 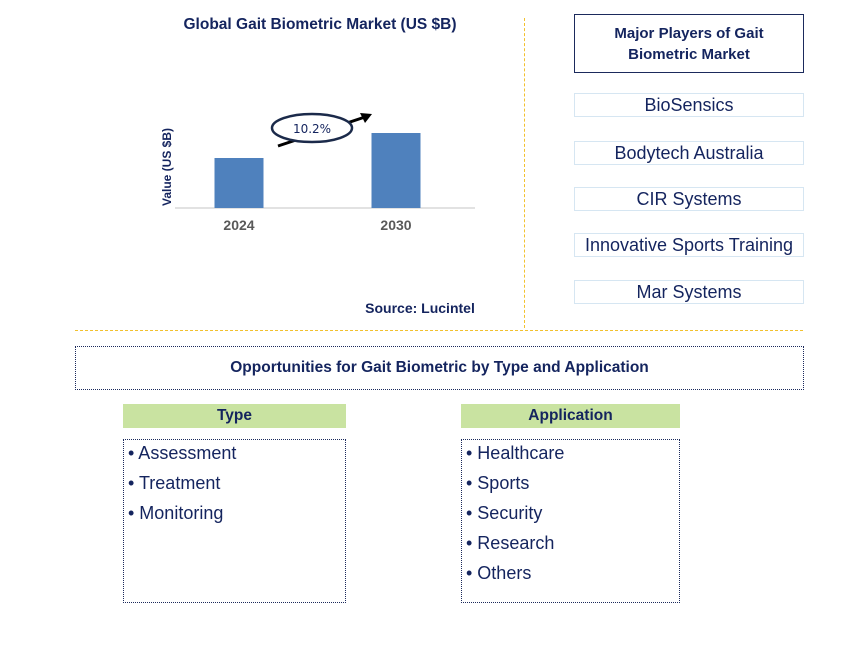 I want to click on bar-2030, so click(x=396, y=170).